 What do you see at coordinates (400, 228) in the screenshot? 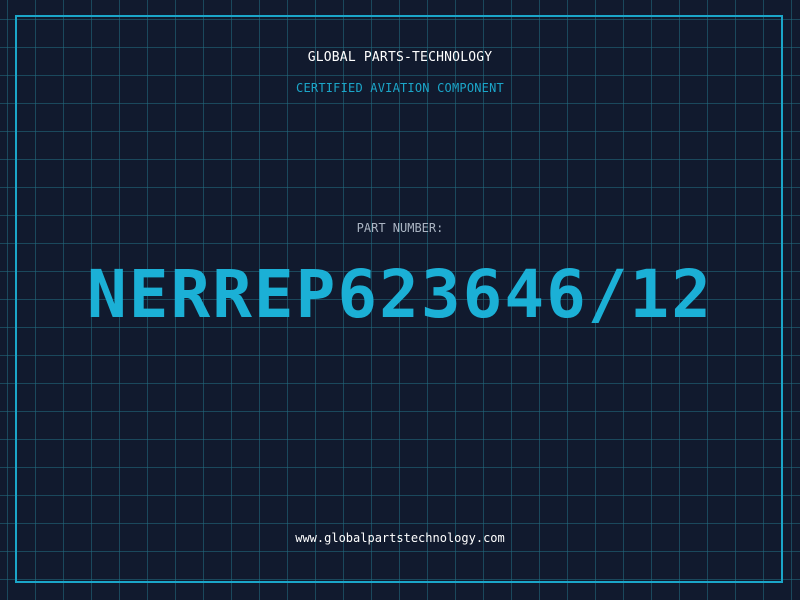
I see `part-number-label: PART NUMBER:` at bounding box center [400, 228].